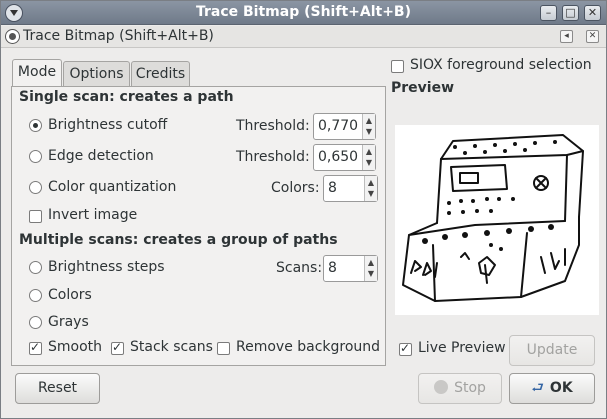 This screenshot has width=607, height=419. Describe the element at coordinates (107, 125) in the screenshot. I see `brightness-cutoff-label: Brightness cutoff` at that location.